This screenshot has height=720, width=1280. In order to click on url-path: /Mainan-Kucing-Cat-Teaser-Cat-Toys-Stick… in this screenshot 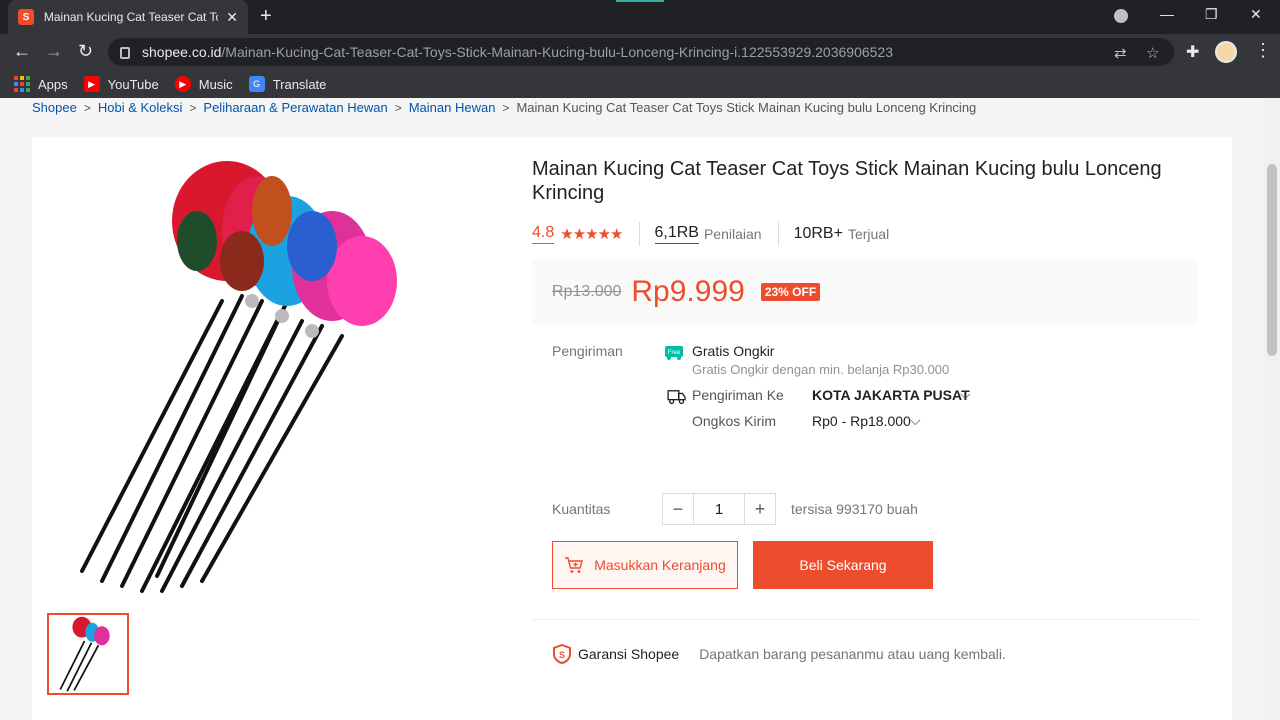, I will do `click(557, 52)`.